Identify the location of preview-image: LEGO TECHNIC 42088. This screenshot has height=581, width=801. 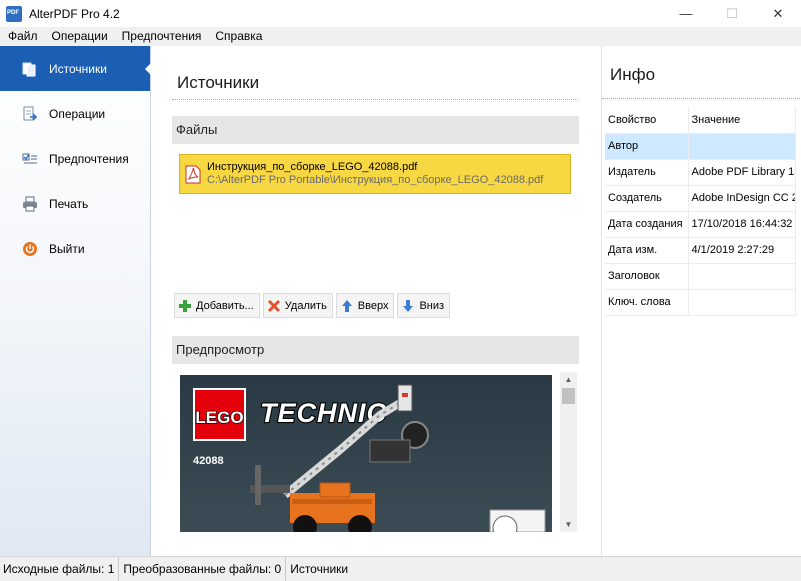
(366, 453).